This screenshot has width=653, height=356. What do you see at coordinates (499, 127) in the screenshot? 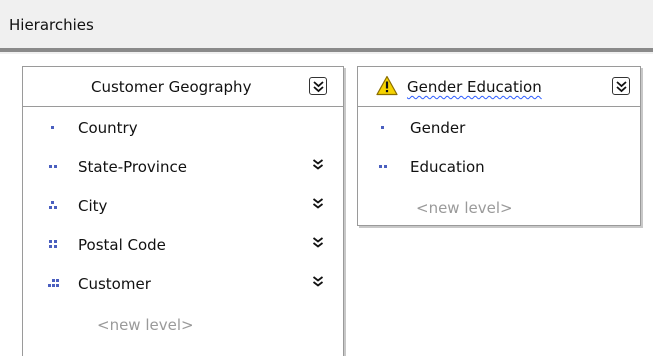
I see `level-gender: Gender` at bounding box center [499, 127].